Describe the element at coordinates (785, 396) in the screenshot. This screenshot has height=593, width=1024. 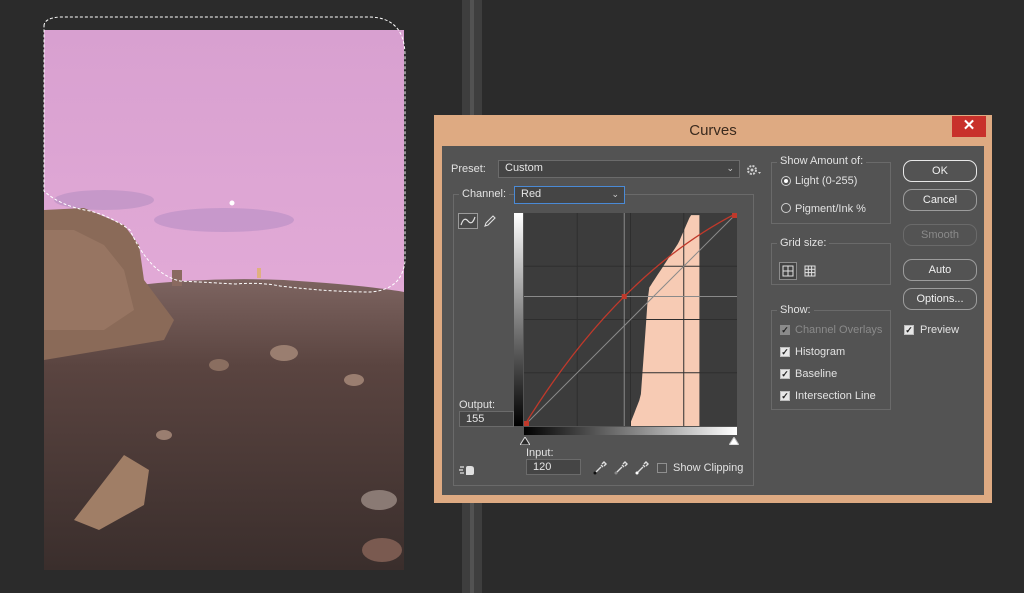
I see `intersection-line-checkbox: ✓` at that location.